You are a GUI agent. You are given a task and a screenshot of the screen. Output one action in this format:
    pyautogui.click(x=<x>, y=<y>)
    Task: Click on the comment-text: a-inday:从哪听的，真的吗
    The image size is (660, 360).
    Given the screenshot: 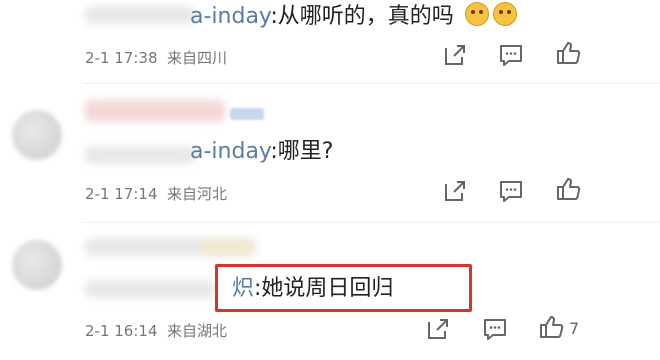 What is the action you would take?
    pyautogui.click(x=353, y=16)
    